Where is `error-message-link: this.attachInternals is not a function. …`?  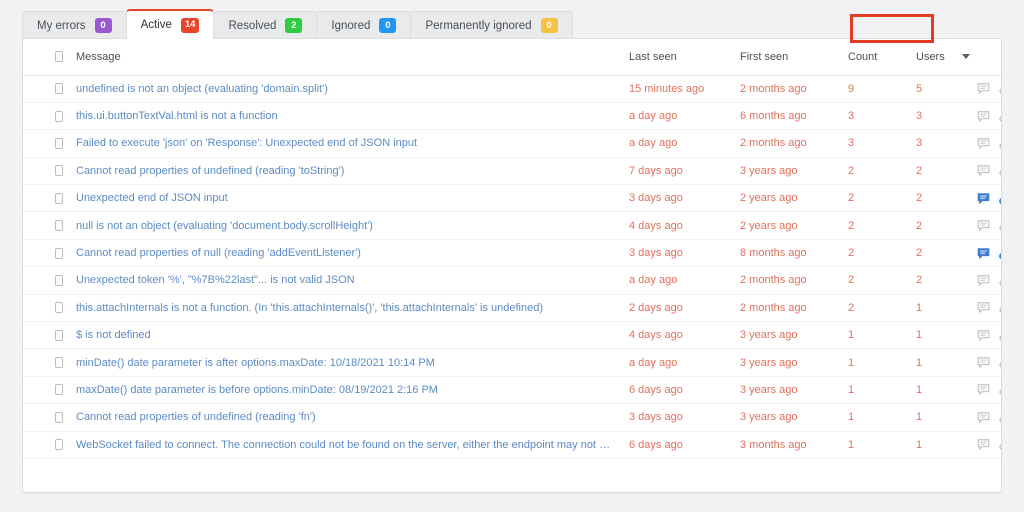 error-message-link: this.attachInternals is not a function. … is located at coordinates (339, 308).